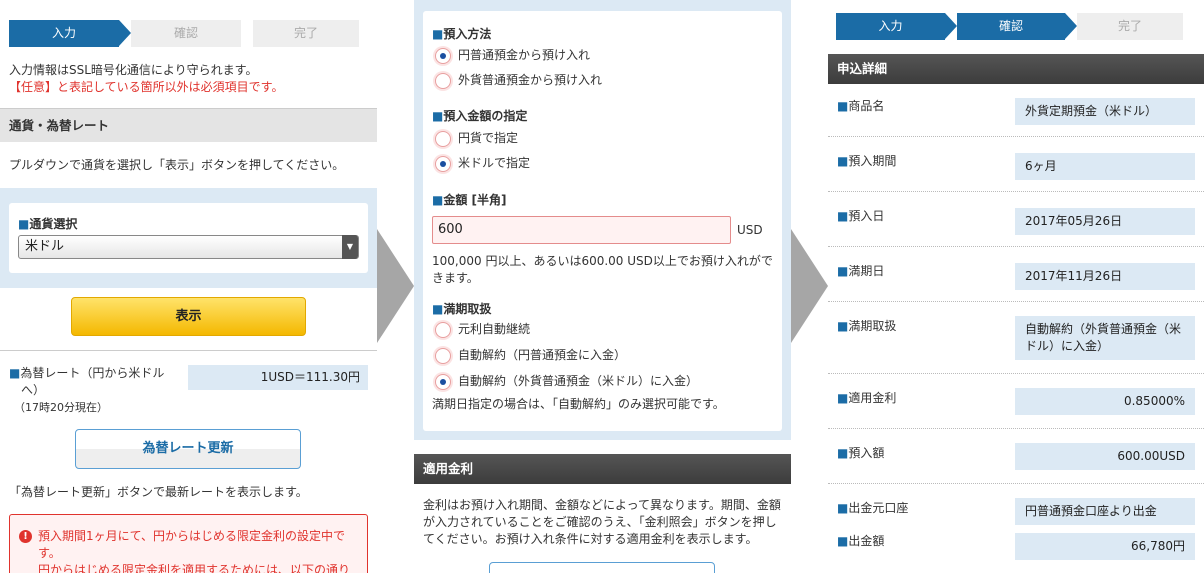 Image resolution: width=1204 pixels, height=573 pixels. What do you see at coordinates (873, 508) in the screenshot?
I see `detail-label: ■出金元口座` at bounding box center [873, 508].